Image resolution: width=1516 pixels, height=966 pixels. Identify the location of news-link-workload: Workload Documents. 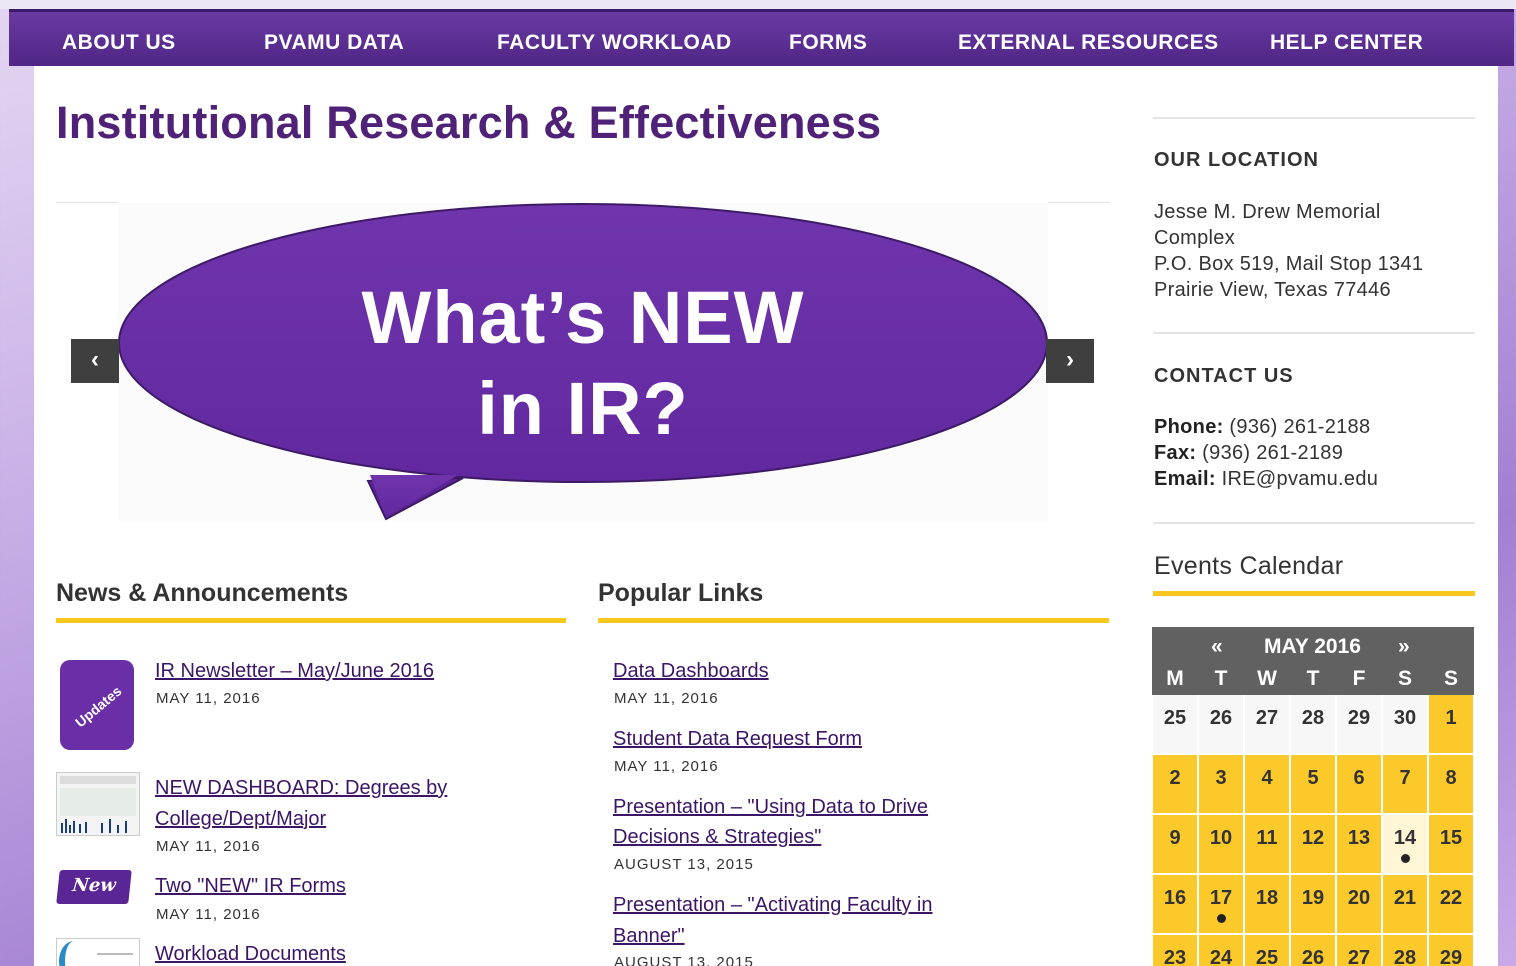
(250, 952).